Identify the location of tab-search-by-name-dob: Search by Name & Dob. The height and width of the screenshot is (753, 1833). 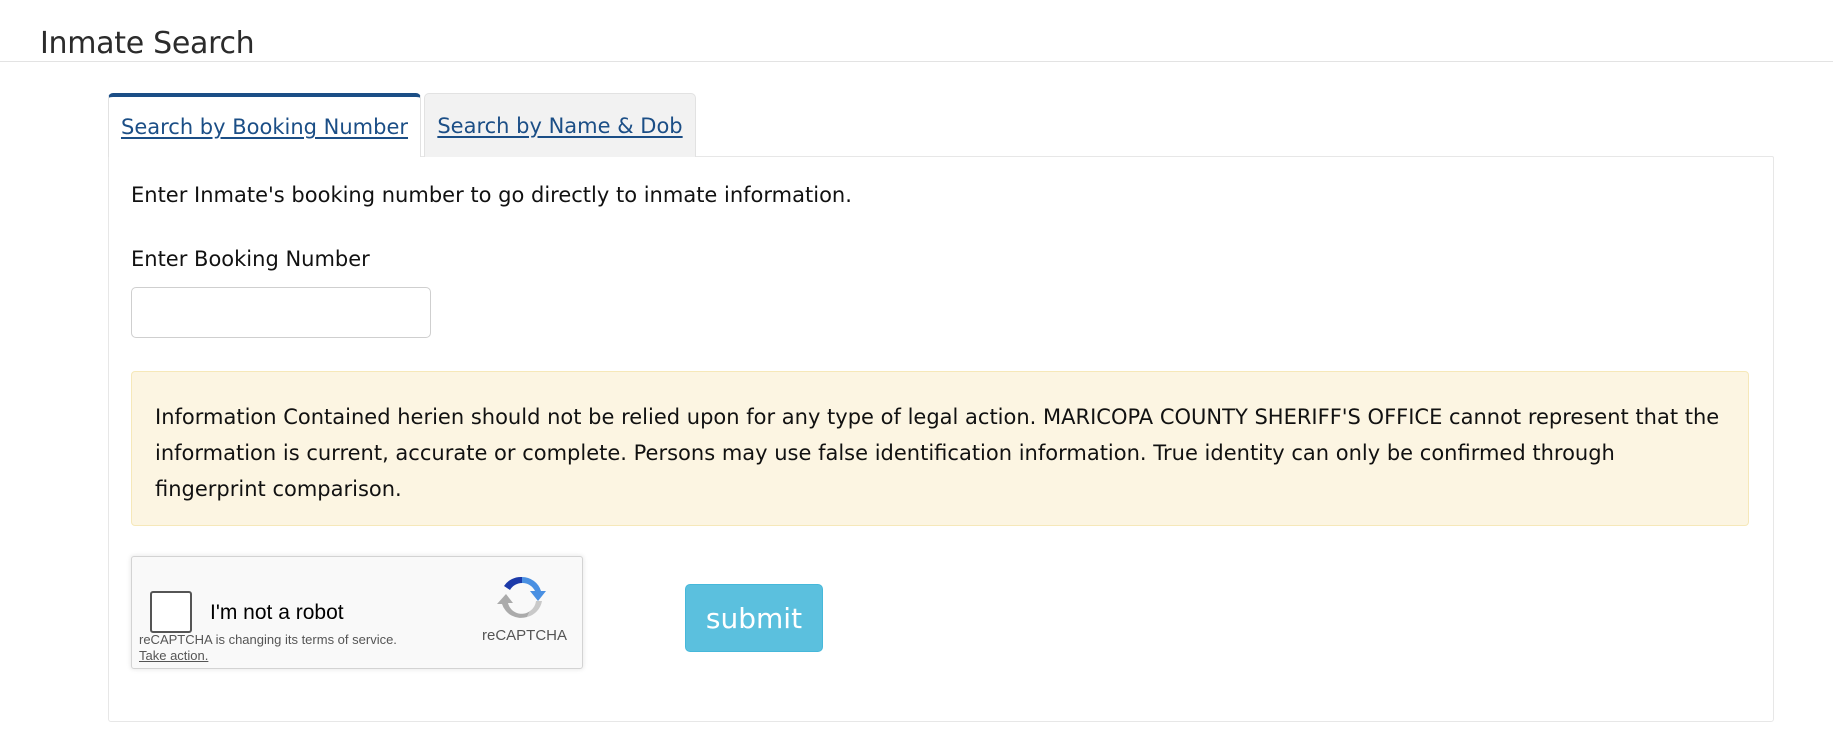
(560, 125).